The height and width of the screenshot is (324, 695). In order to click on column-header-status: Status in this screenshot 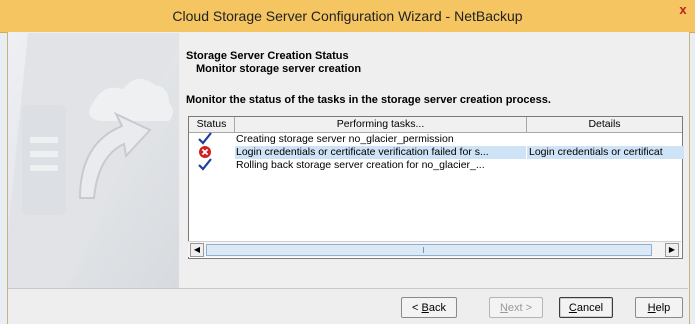, I will do `click(212, 124)`.